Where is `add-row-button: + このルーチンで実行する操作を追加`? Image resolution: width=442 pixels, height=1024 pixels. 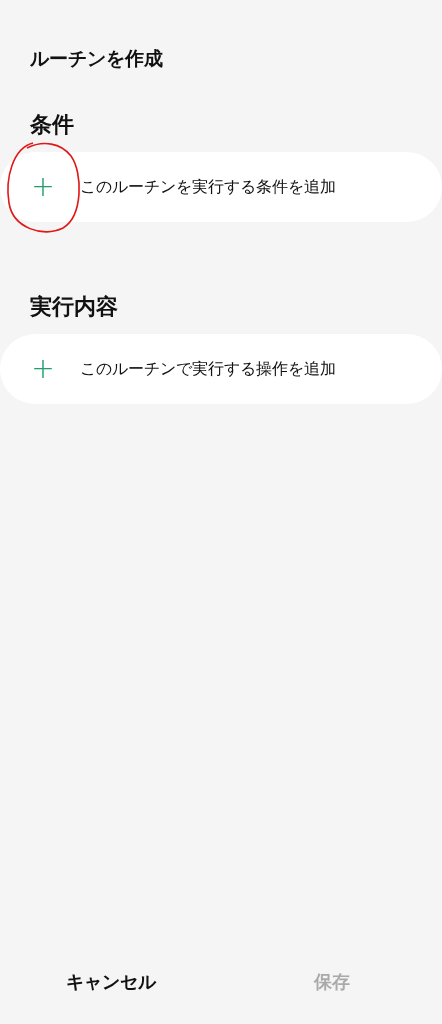 add-row-button: + このルーチンで実行する操作を追加 is located at coordinates (221, 369).